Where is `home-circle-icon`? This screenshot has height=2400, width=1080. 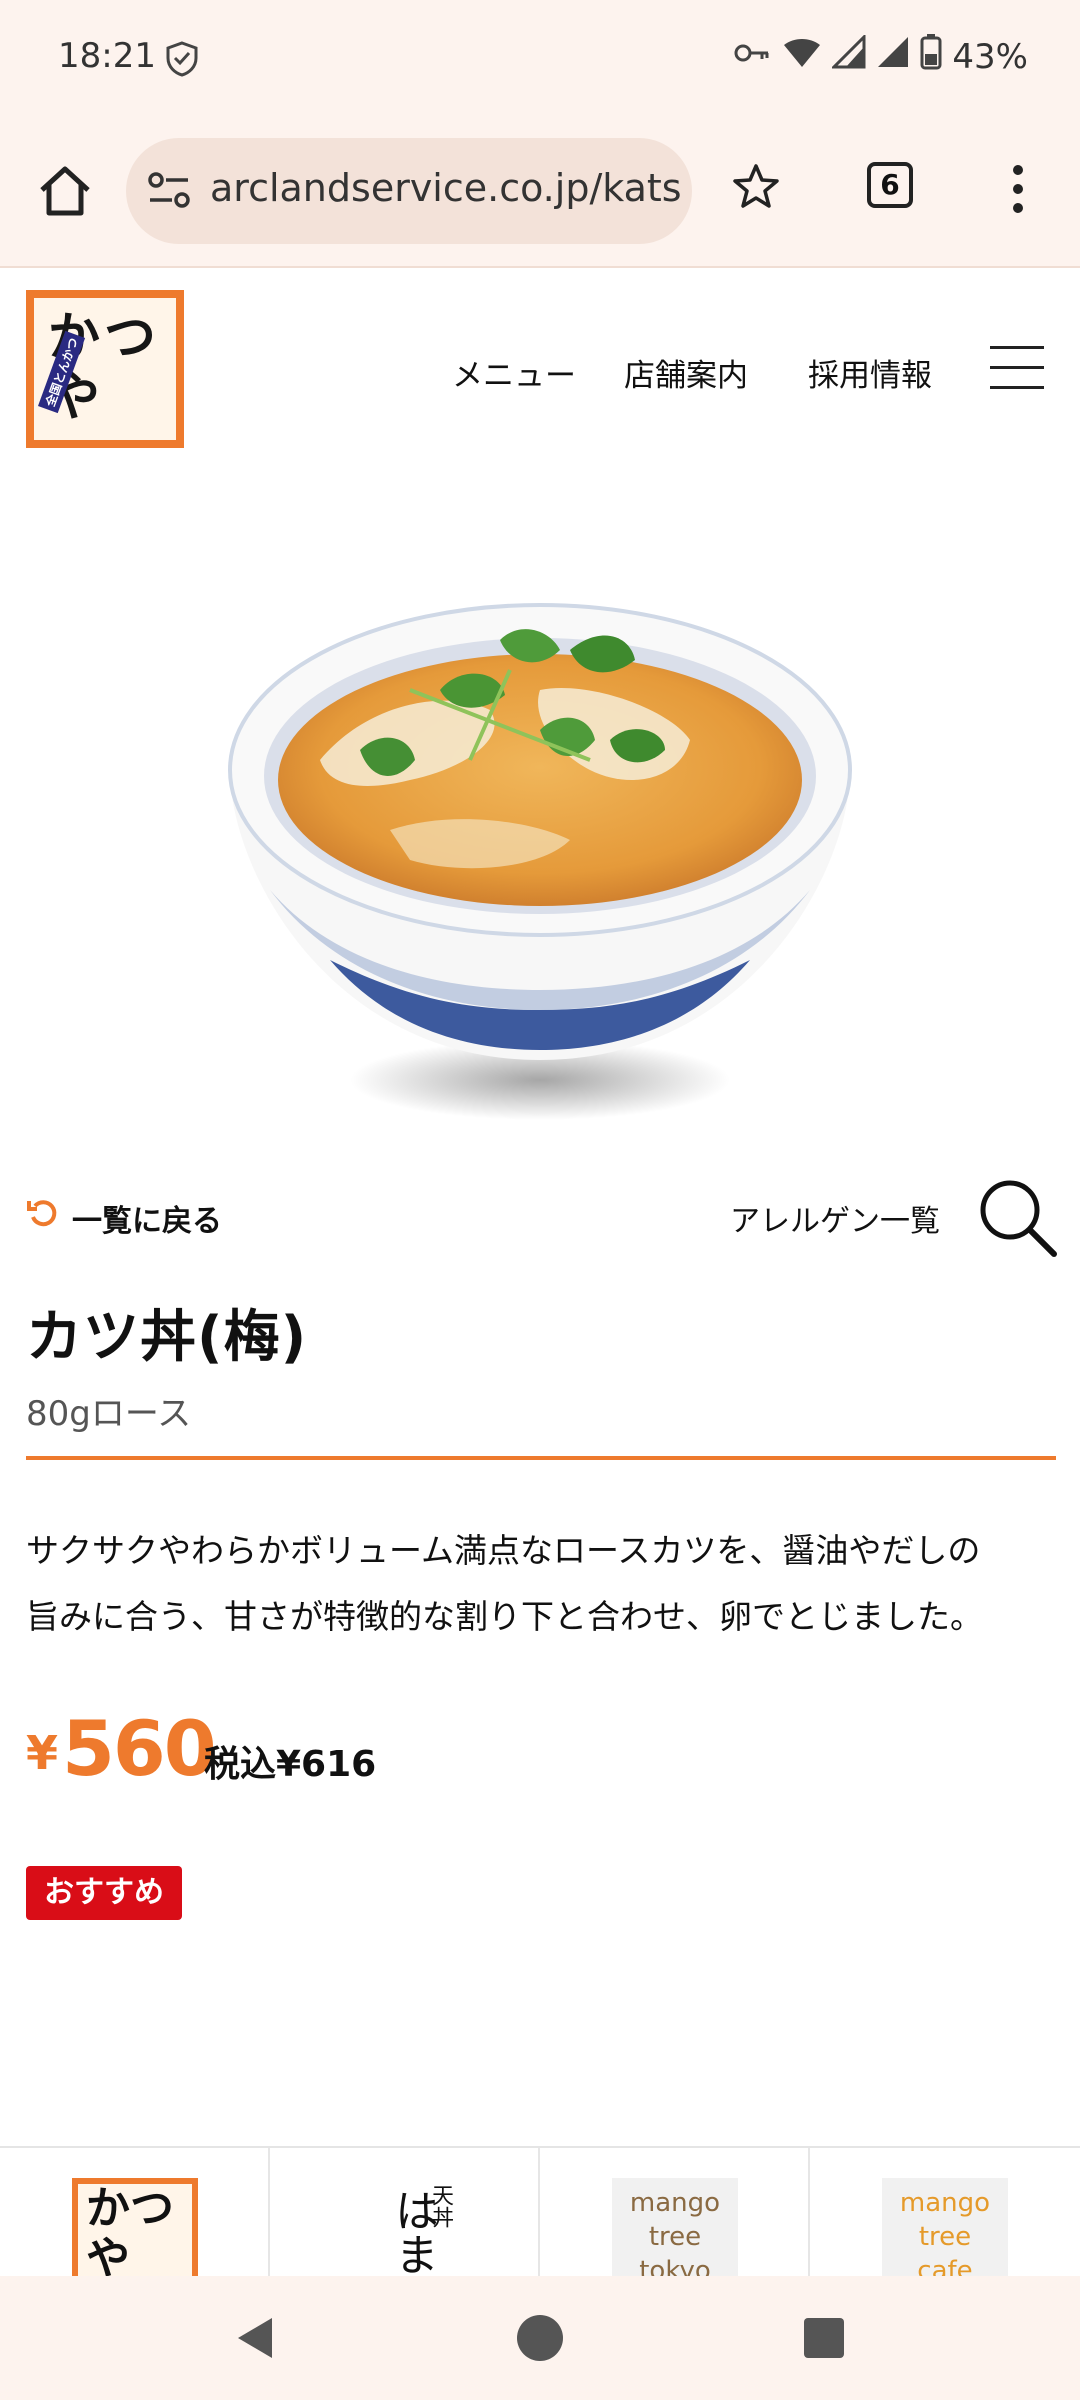 home-circle-icon is located at coordinates (540, 2340).